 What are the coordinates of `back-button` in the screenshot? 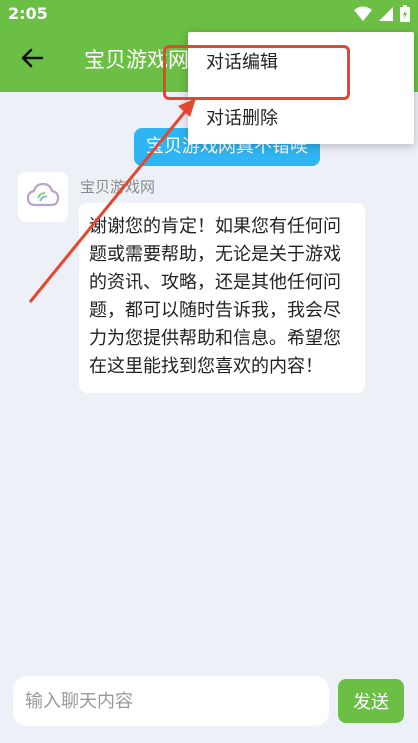 It's located at (32, 60).